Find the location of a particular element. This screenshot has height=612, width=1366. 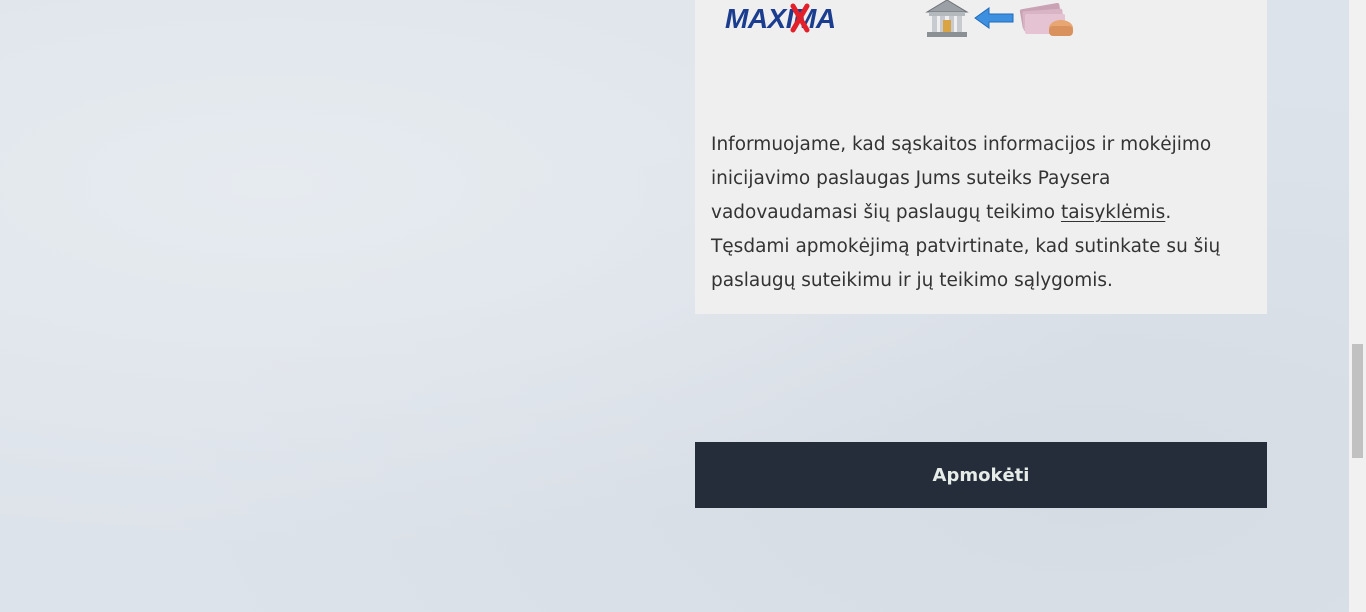

logo-row: MAXIMA is located at coordinates (981, 20).